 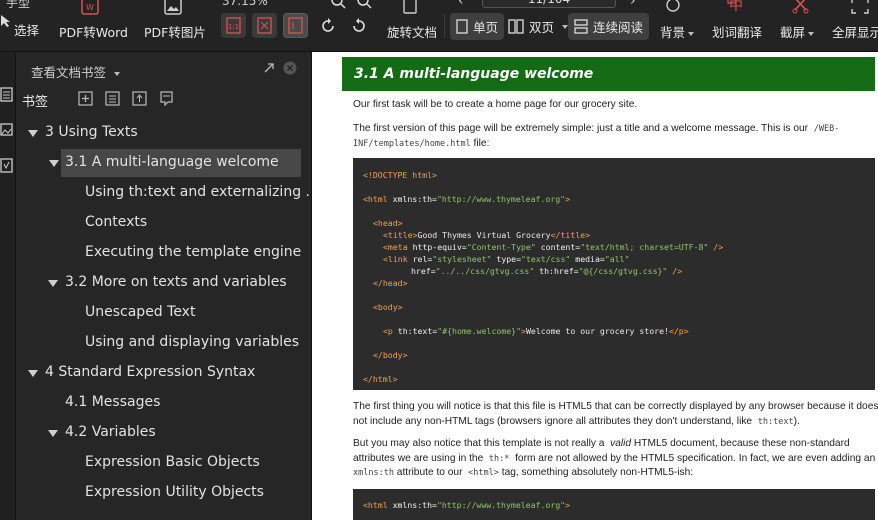 I want to click on code-token: <p, so click(x=388, y=331).